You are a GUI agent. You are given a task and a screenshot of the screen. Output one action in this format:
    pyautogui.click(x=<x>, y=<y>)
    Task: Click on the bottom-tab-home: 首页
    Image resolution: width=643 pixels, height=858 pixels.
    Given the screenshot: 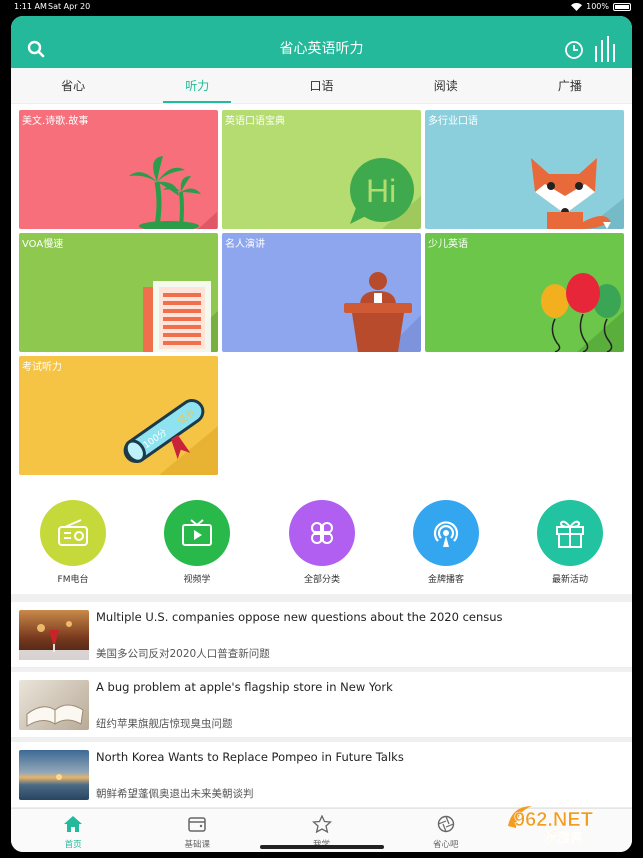 What is the action you would take?
    pyautogui.click(x=73, y=830)
    